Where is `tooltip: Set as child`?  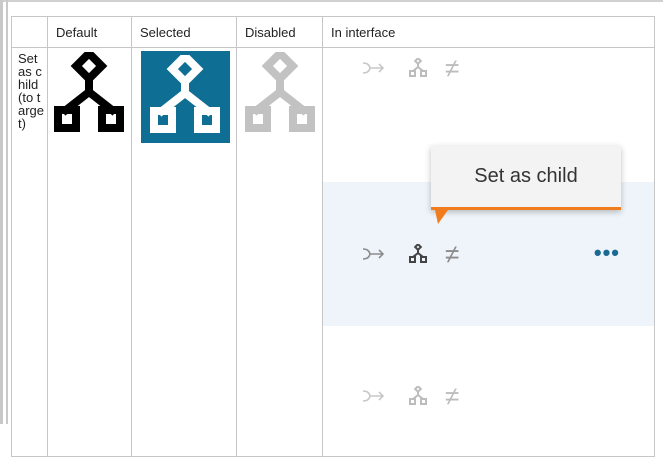 tooltip: Set as child is located at coordinates (526, 178).